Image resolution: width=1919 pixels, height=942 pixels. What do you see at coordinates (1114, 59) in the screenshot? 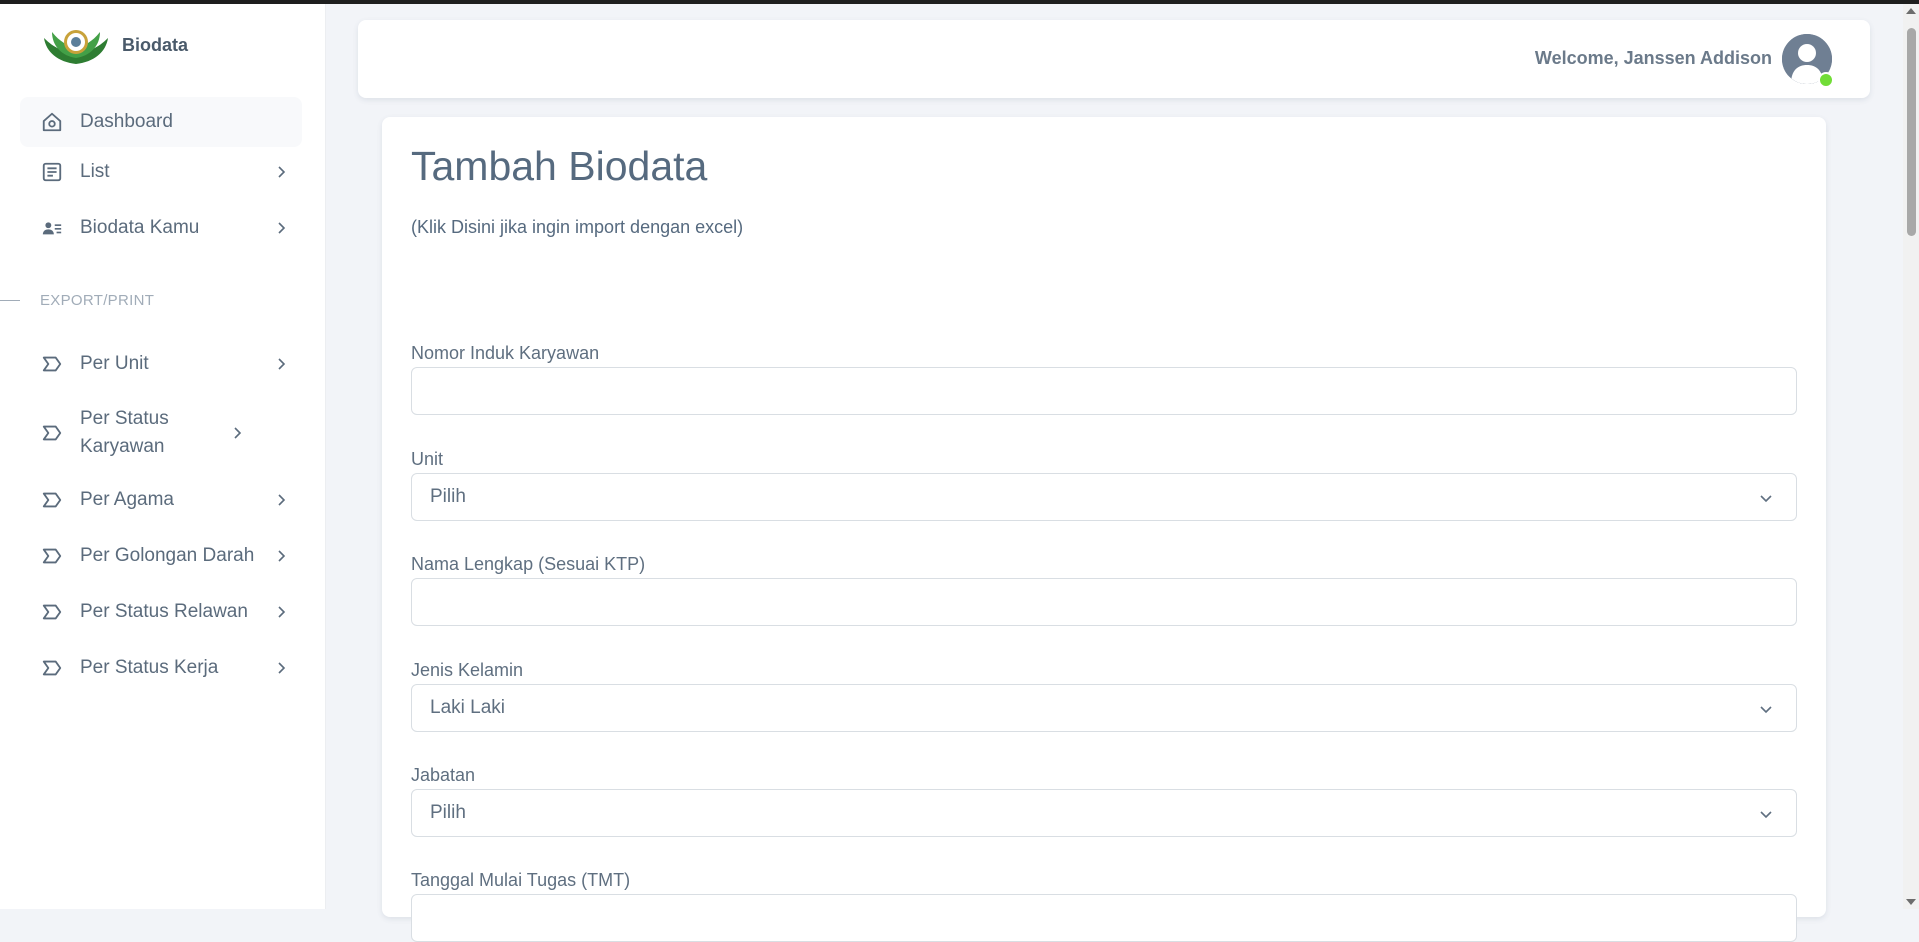
I see `top-navbar: Welcome, Janssen Addison` at bounding box center [1114, 59].